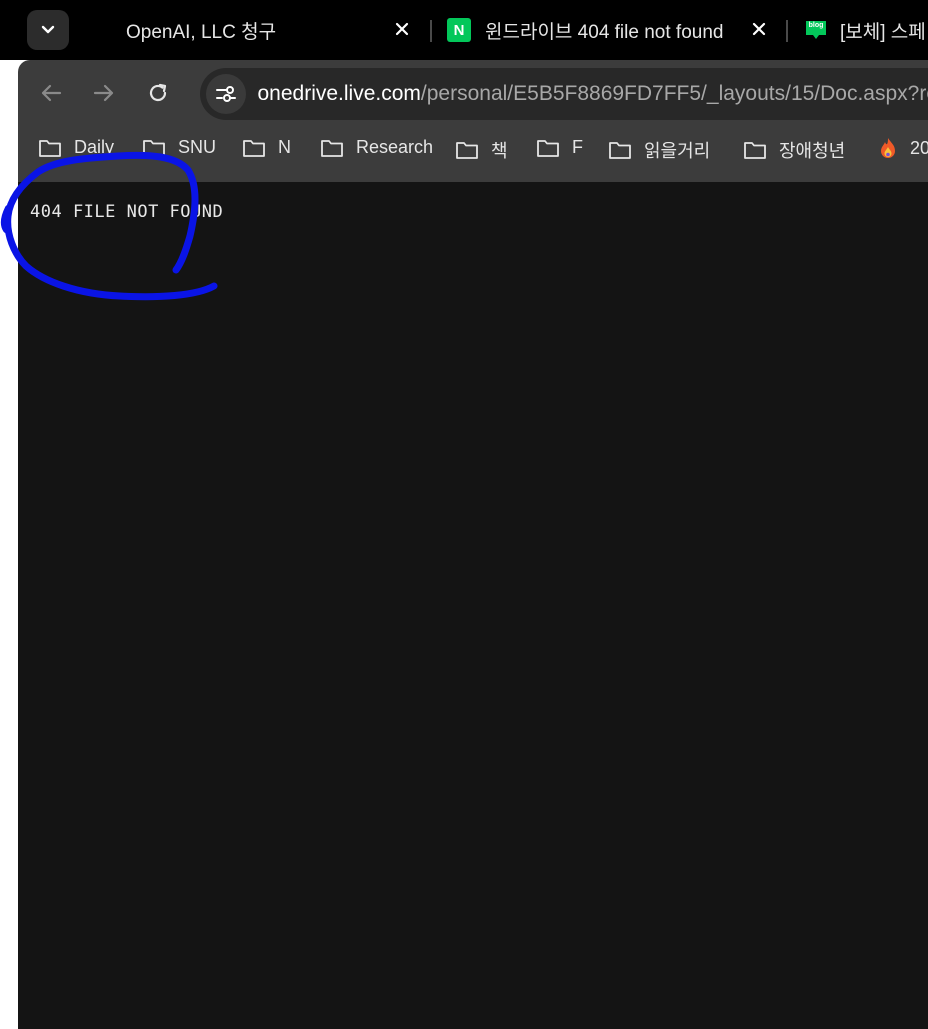  I want to click on tab-openai-billing: OpenAI, LLC 청구, so click(251, 30).